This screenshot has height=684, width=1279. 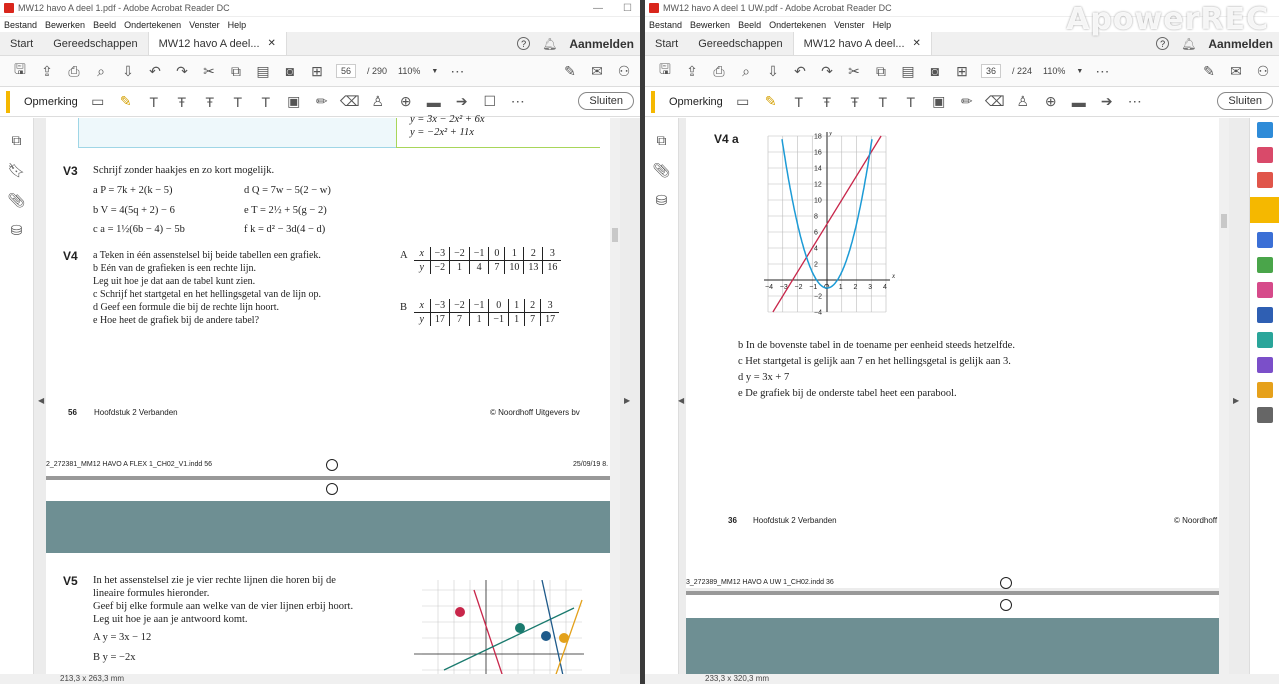 What do you see at coordinates (627, 400) in the screenshot?
I see `next-page-arrow-icon: ▶` at bounding box center [627, 400].